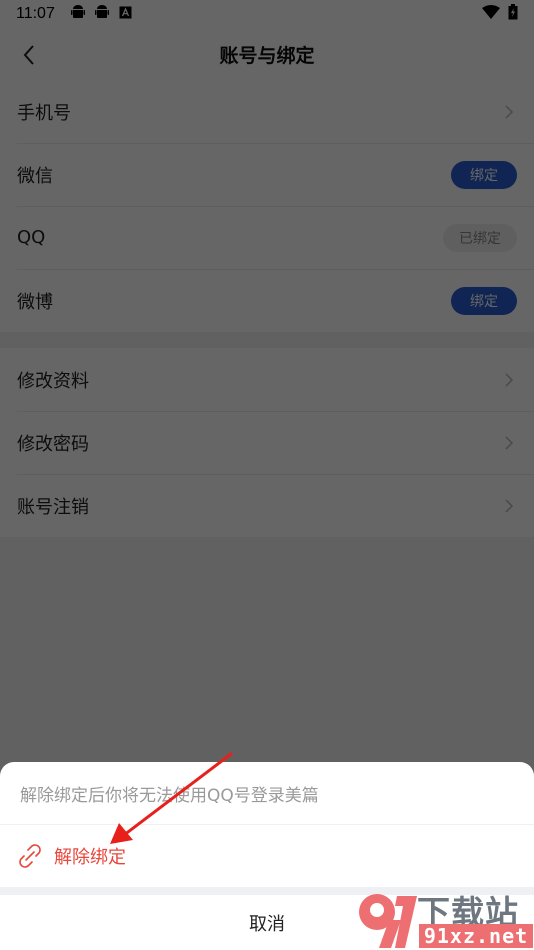 The width and height of the screenshot is (534, 950). Describe the element at coordinates (90, 857) in the screenshot. I see `unbind-label: 解除绑定` at that location.